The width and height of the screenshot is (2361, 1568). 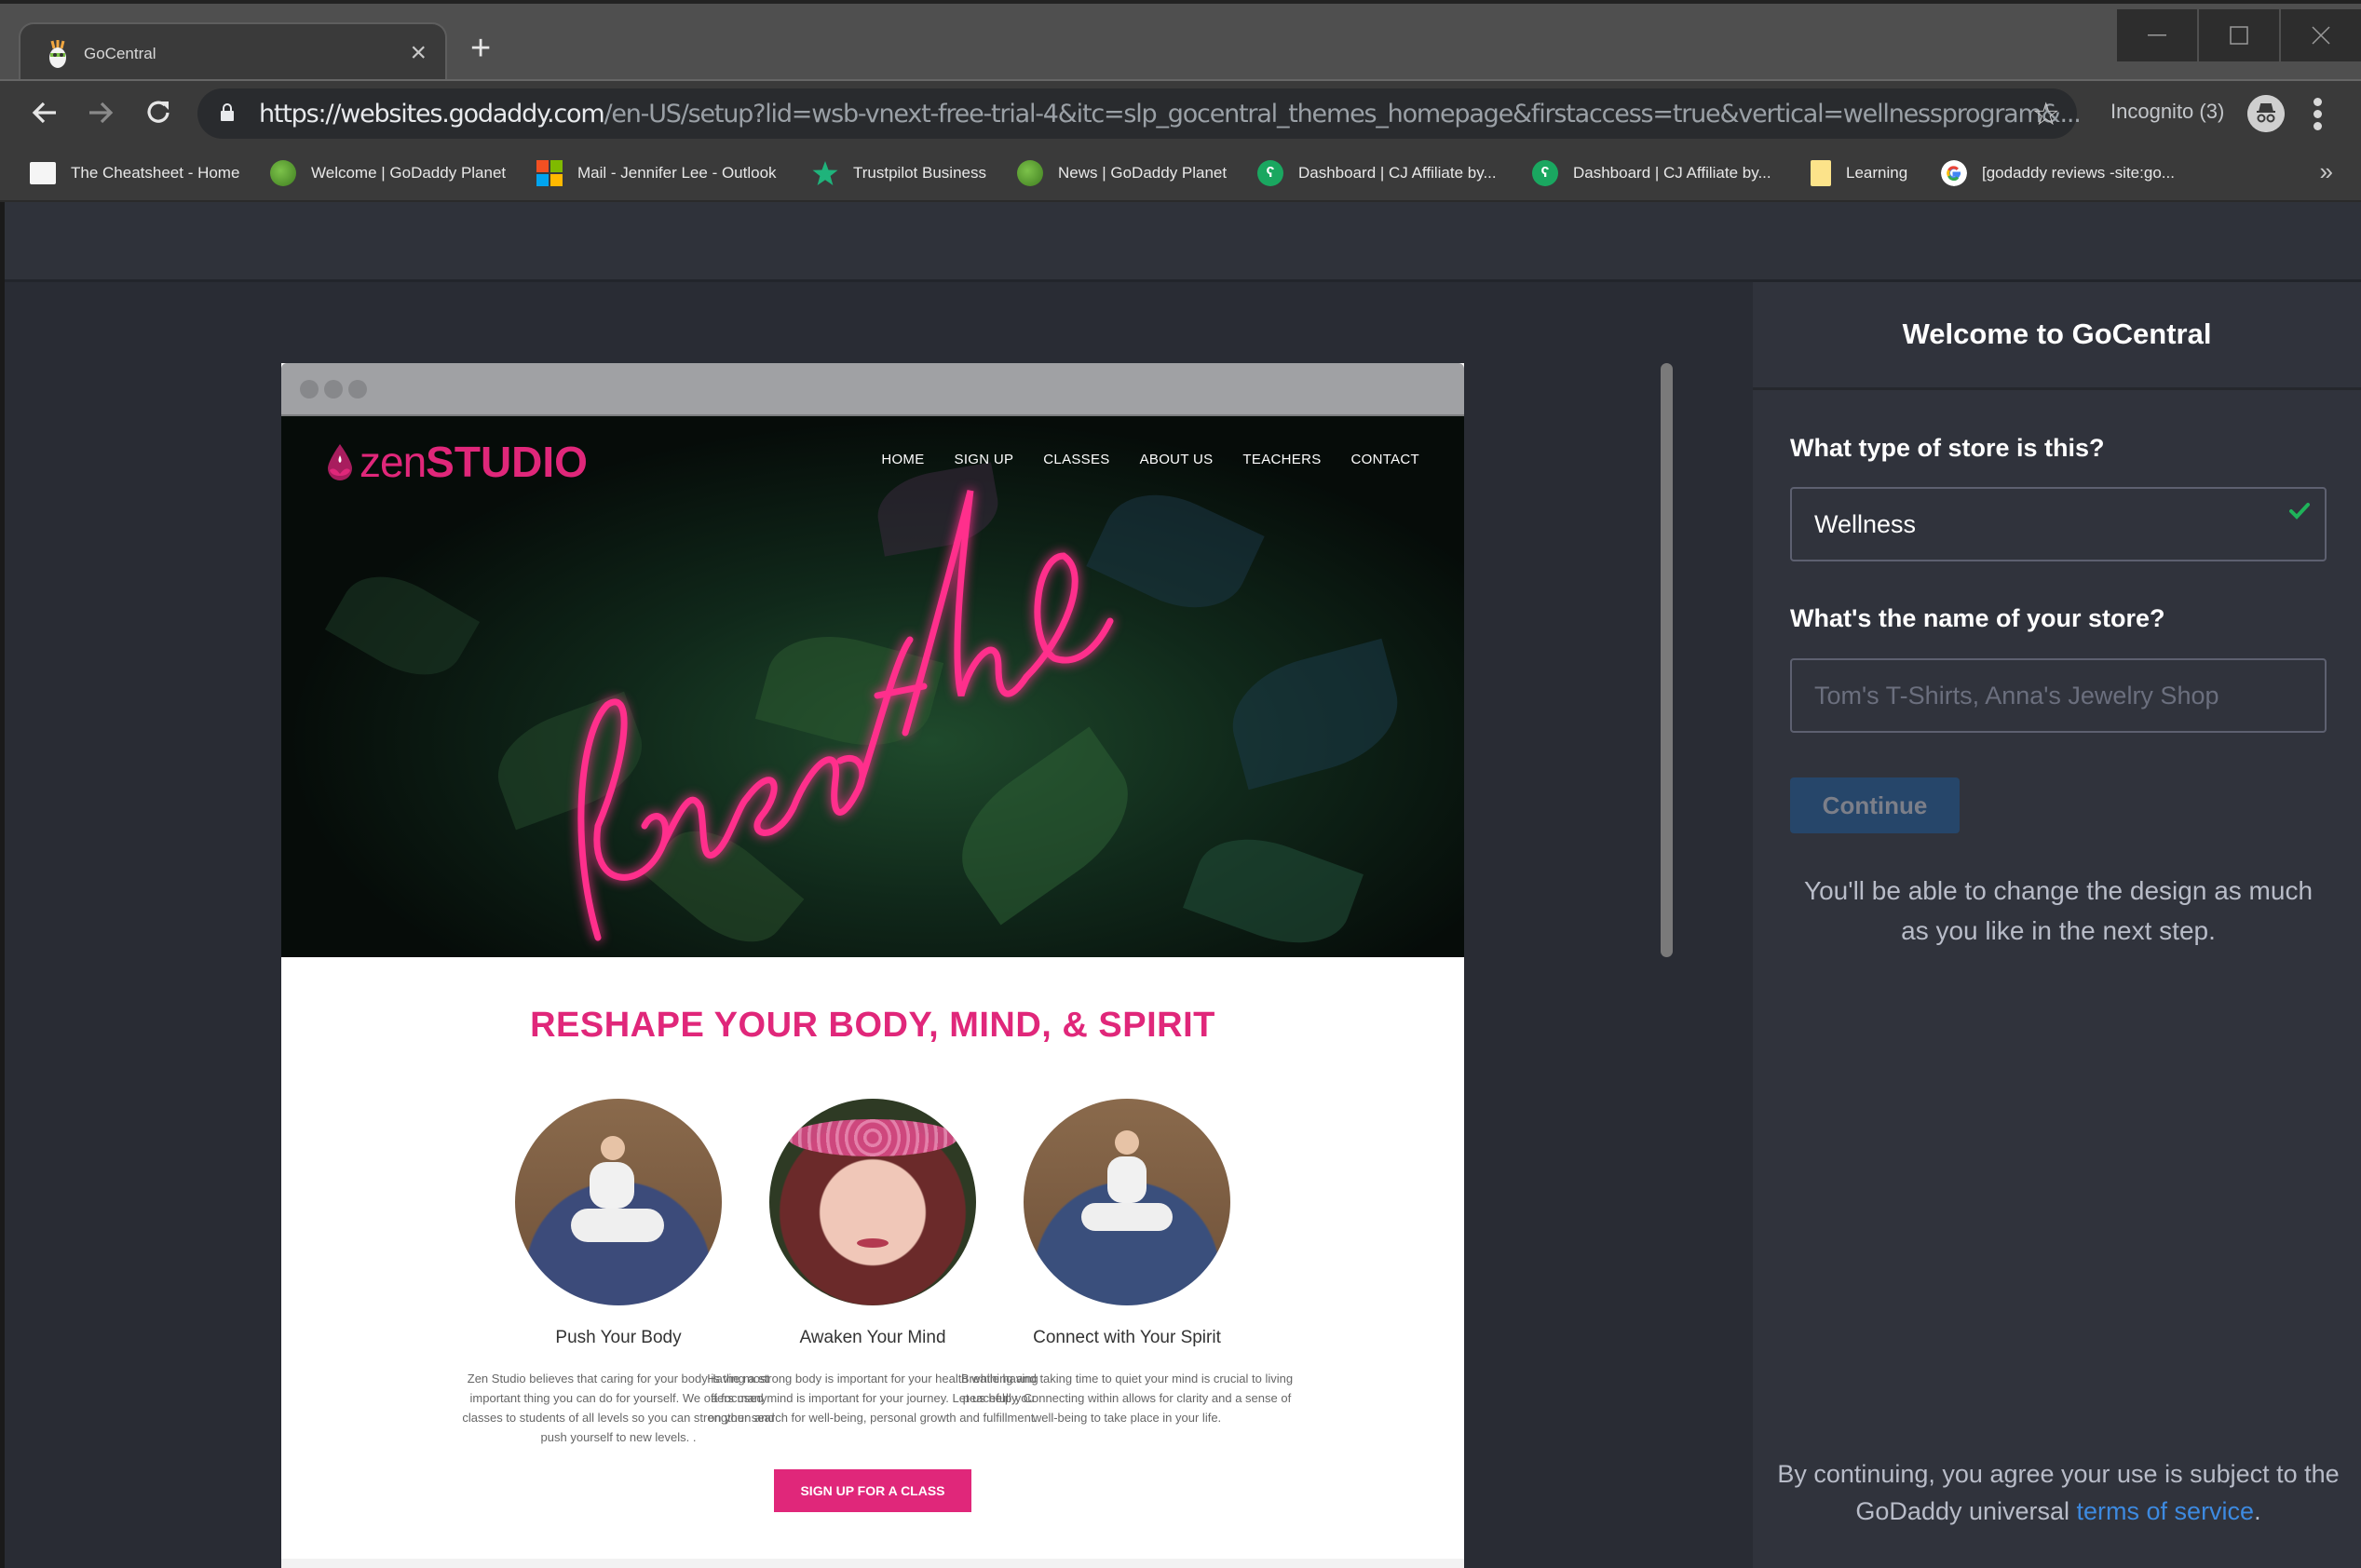 What do you see at coordinates (1282, 460) in the screenshot?
I see `site-nav-teachers: TEACHERS` at bounding box center [1282, 460].